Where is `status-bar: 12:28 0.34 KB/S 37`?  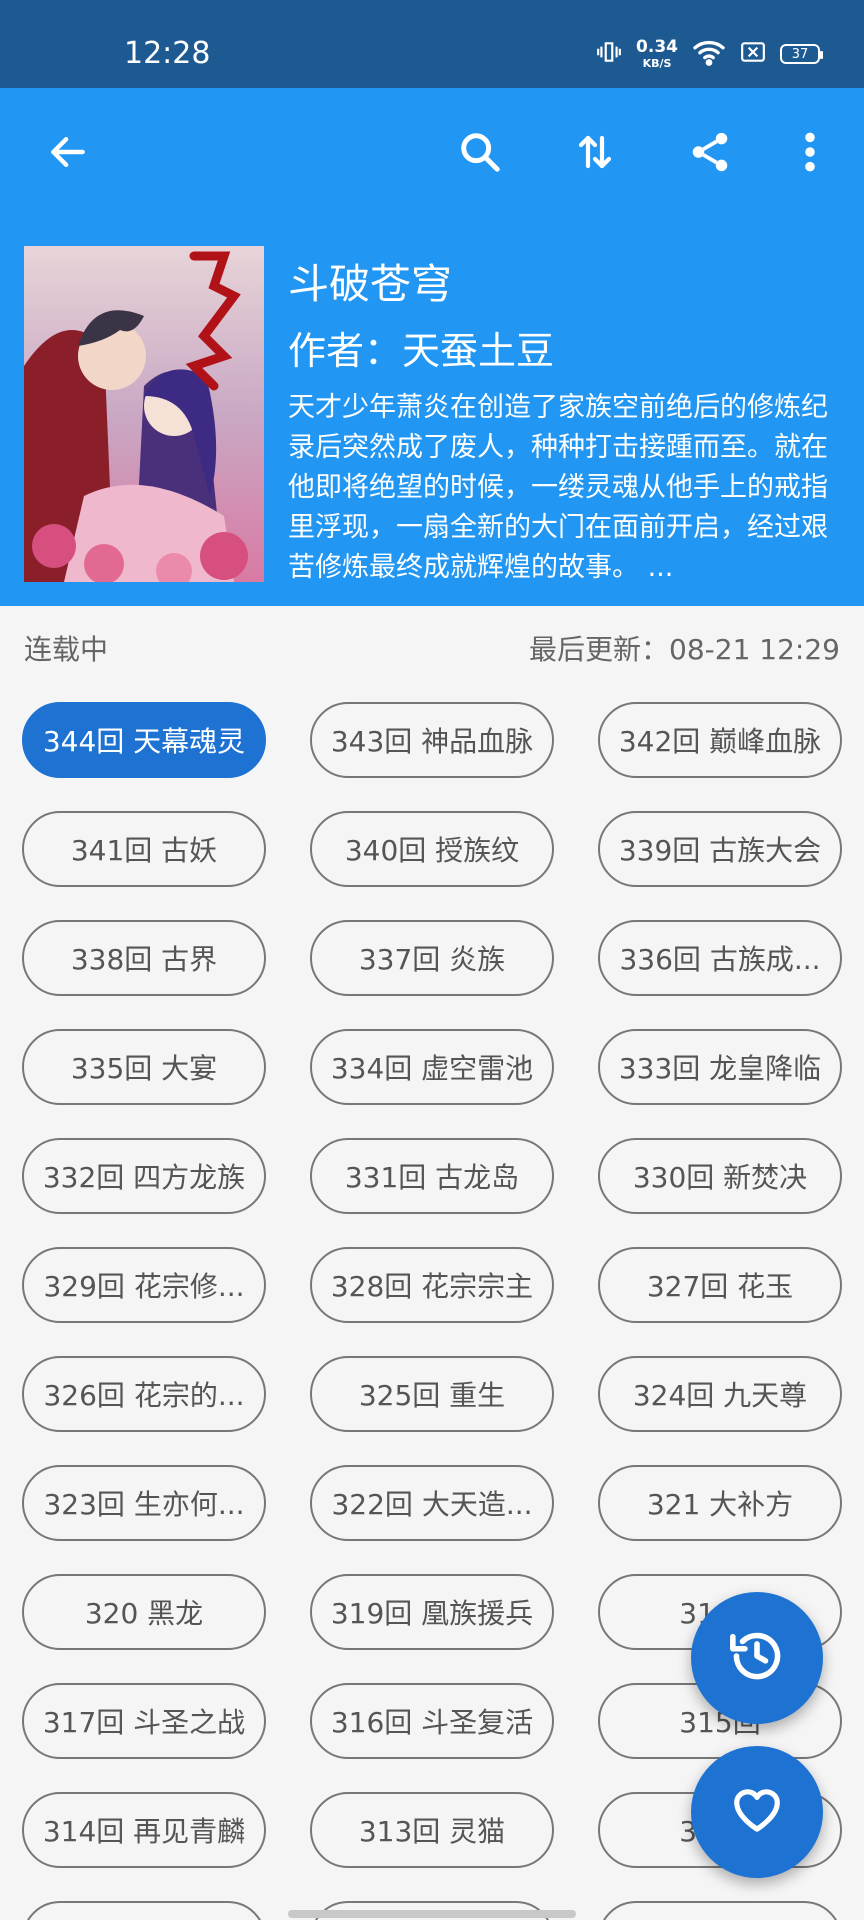
status-bar: 12:28 0.34 KB/S 37 is located at coordinates (432, 44).